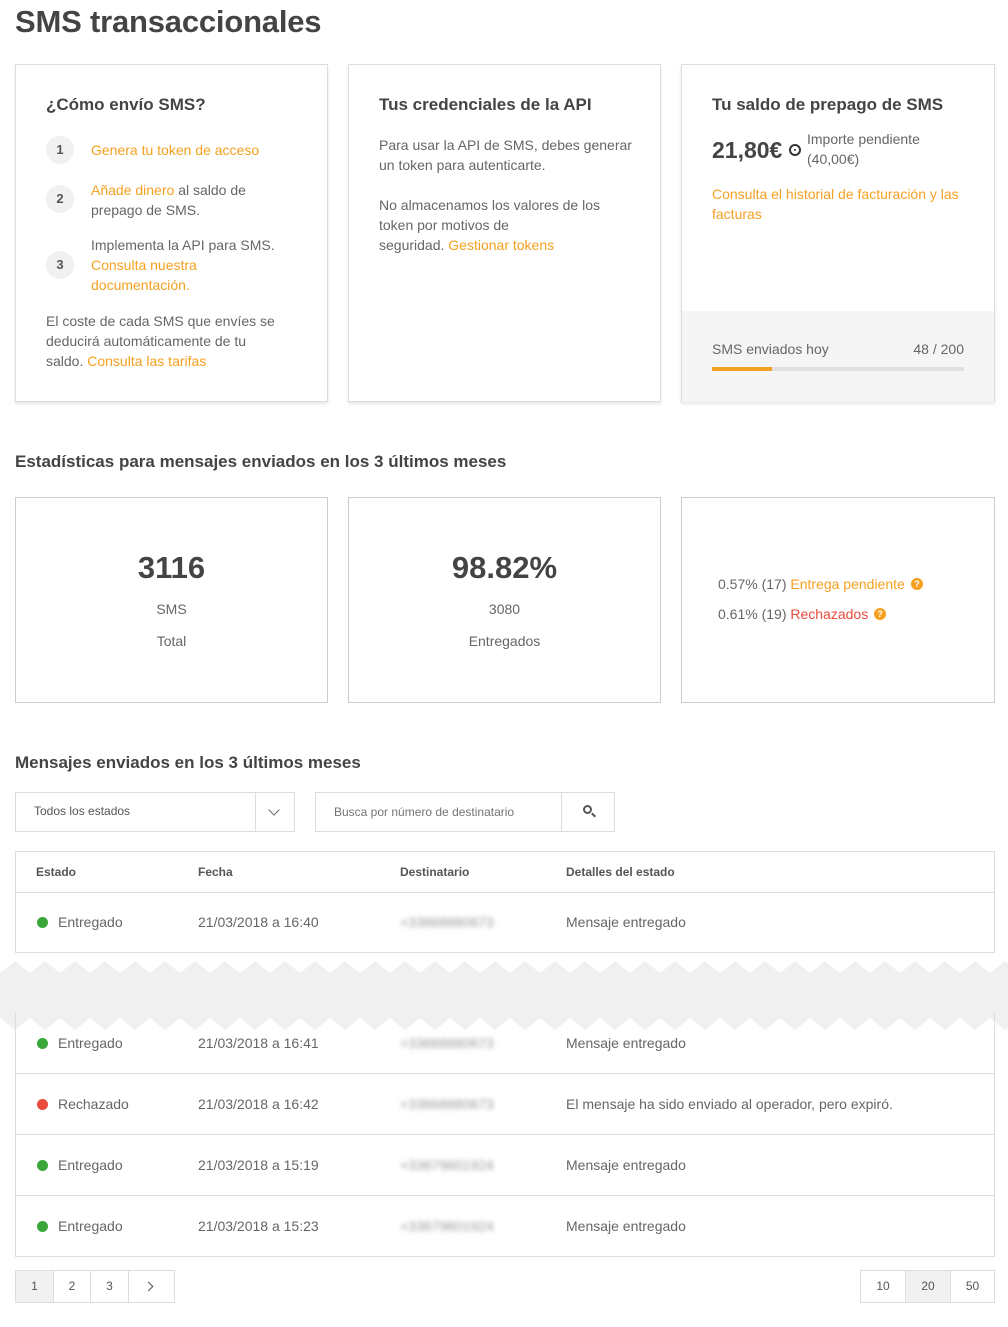 Image resolution: width=1008 pixels, height=1327 pixels. I want to click on recipient-search-input, so click(438, 812).